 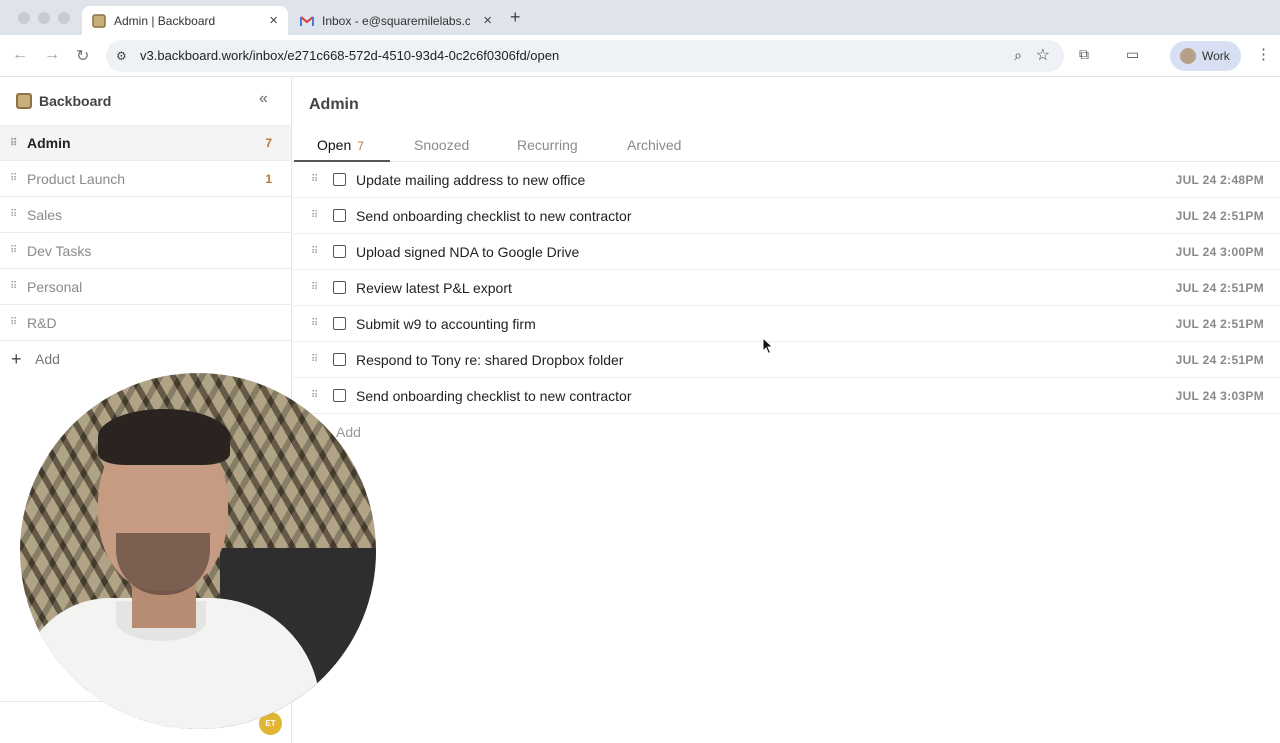 What do you see at coordinates (24, 18) in the screenshot?
I see `window-close-dot` at bounding box center [24, 18].